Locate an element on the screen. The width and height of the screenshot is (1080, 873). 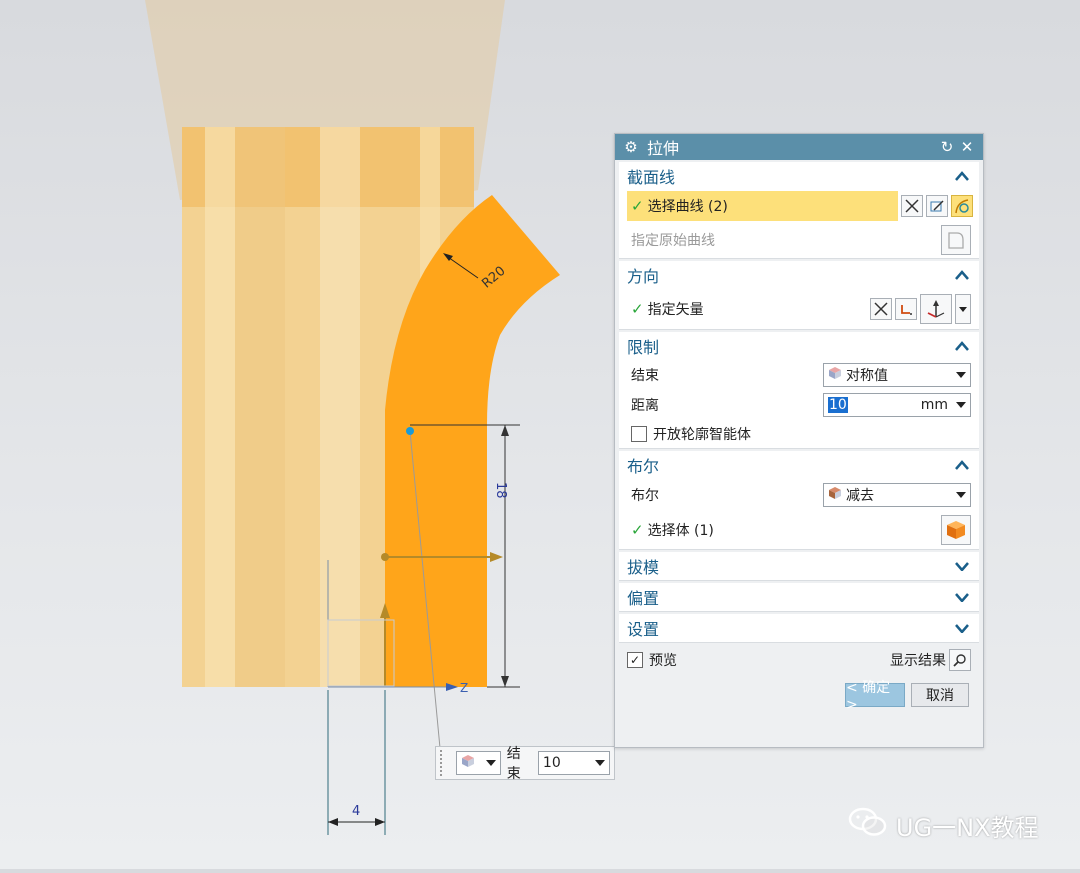
direction-group: 方向 ✓ 指定矢量 is located at coordinates (799, 295).